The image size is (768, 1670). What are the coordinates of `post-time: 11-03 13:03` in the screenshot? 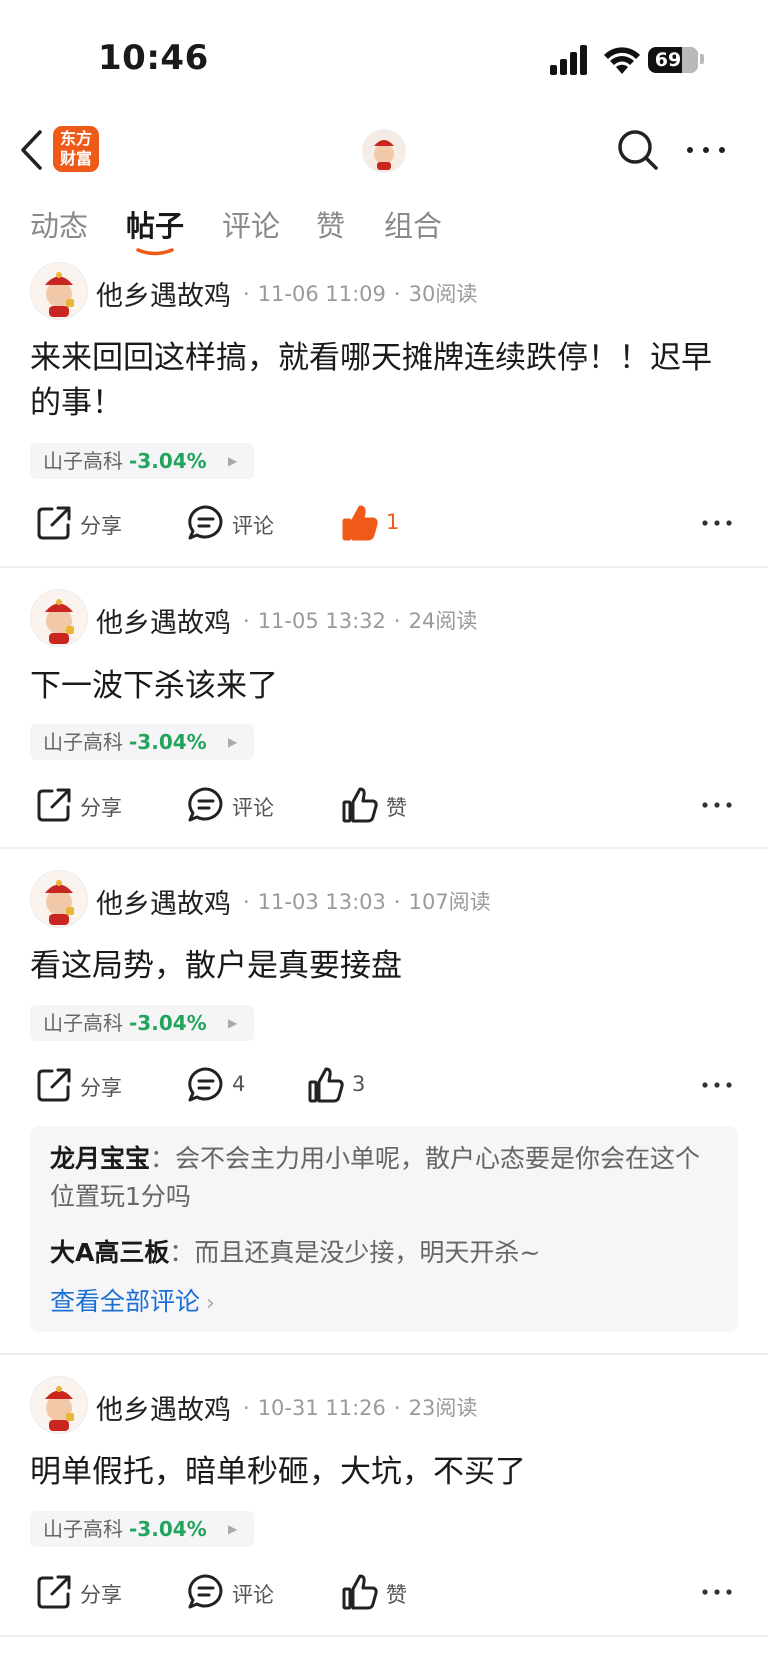 It's located at (321, 902).